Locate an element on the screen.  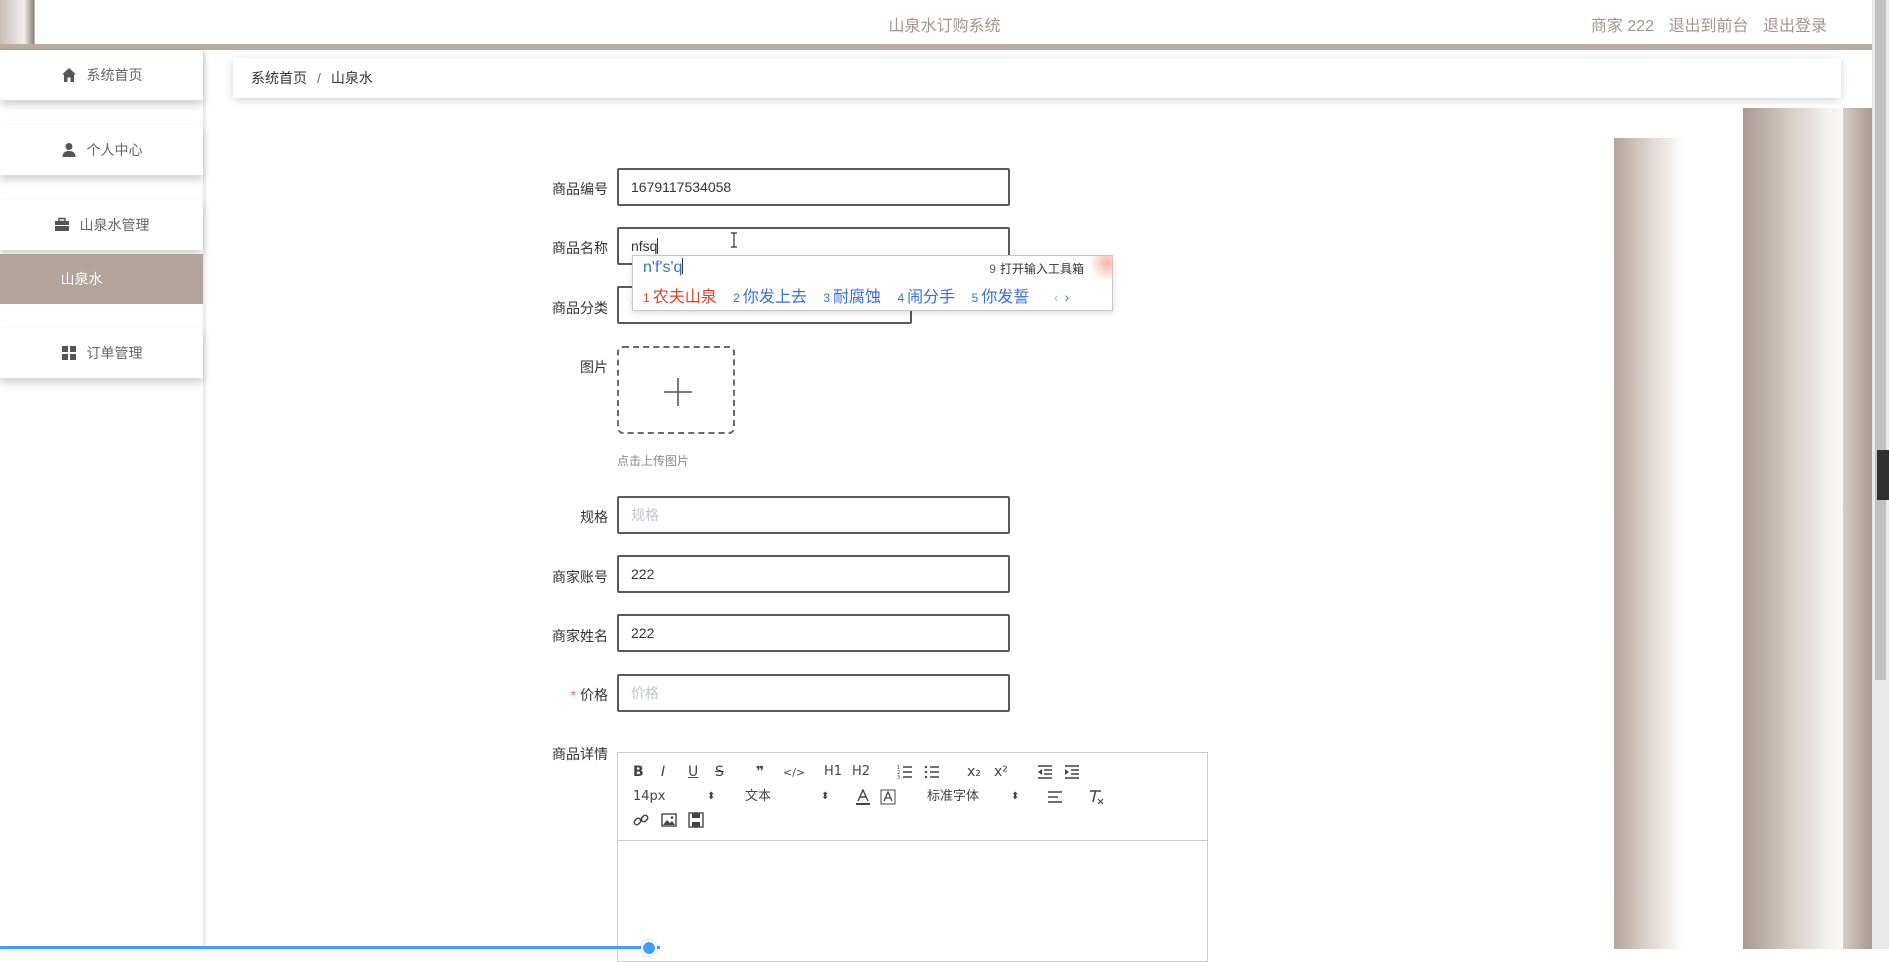
home-icon is located at coordinates (68, 75).